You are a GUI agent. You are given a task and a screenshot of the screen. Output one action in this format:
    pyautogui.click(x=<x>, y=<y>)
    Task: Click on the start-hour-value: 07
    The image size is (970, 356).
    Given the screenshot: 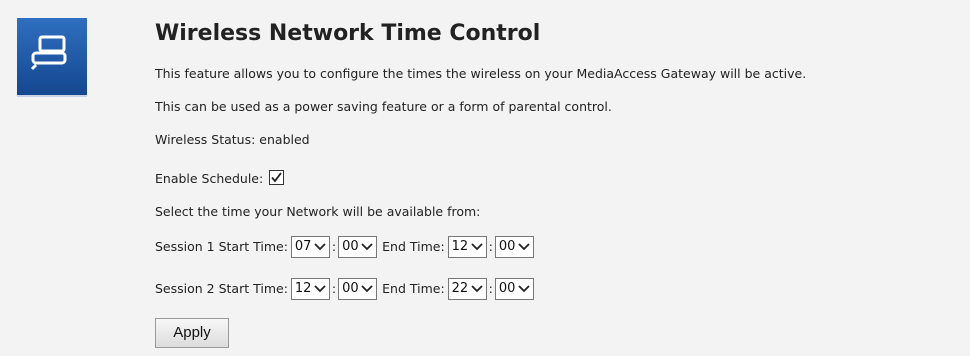 What is the action you would take?
    pyautogui.click(x=303, y=246)
    